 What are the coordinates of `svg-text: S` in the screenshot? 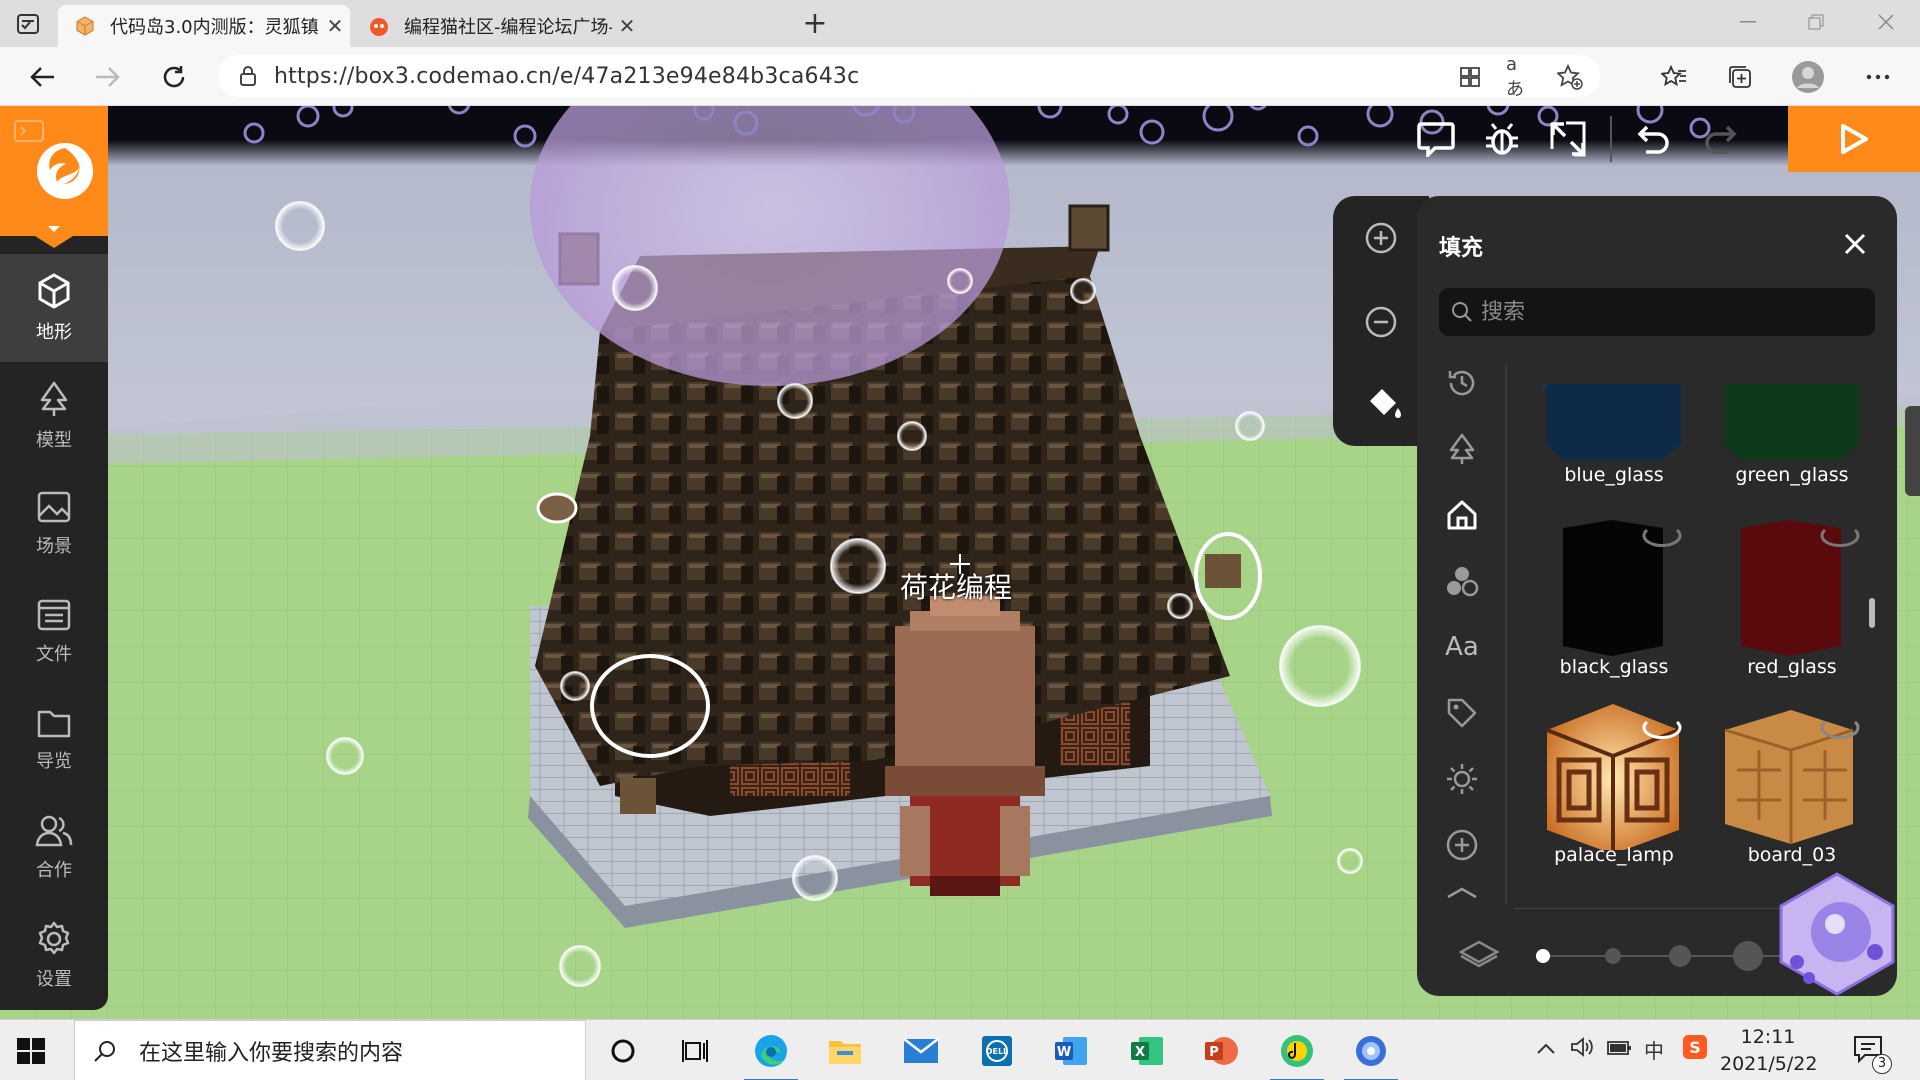 It's located at (1695, 1047).